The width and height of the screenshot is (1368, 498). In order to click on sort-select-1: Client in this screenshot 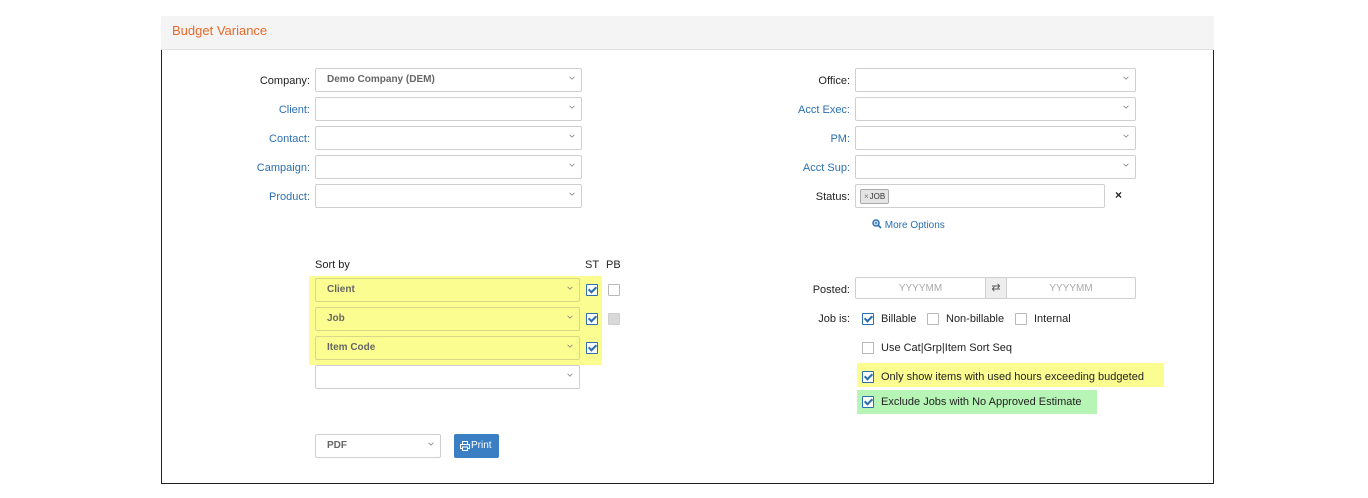, I will do `click(447, 290)`.